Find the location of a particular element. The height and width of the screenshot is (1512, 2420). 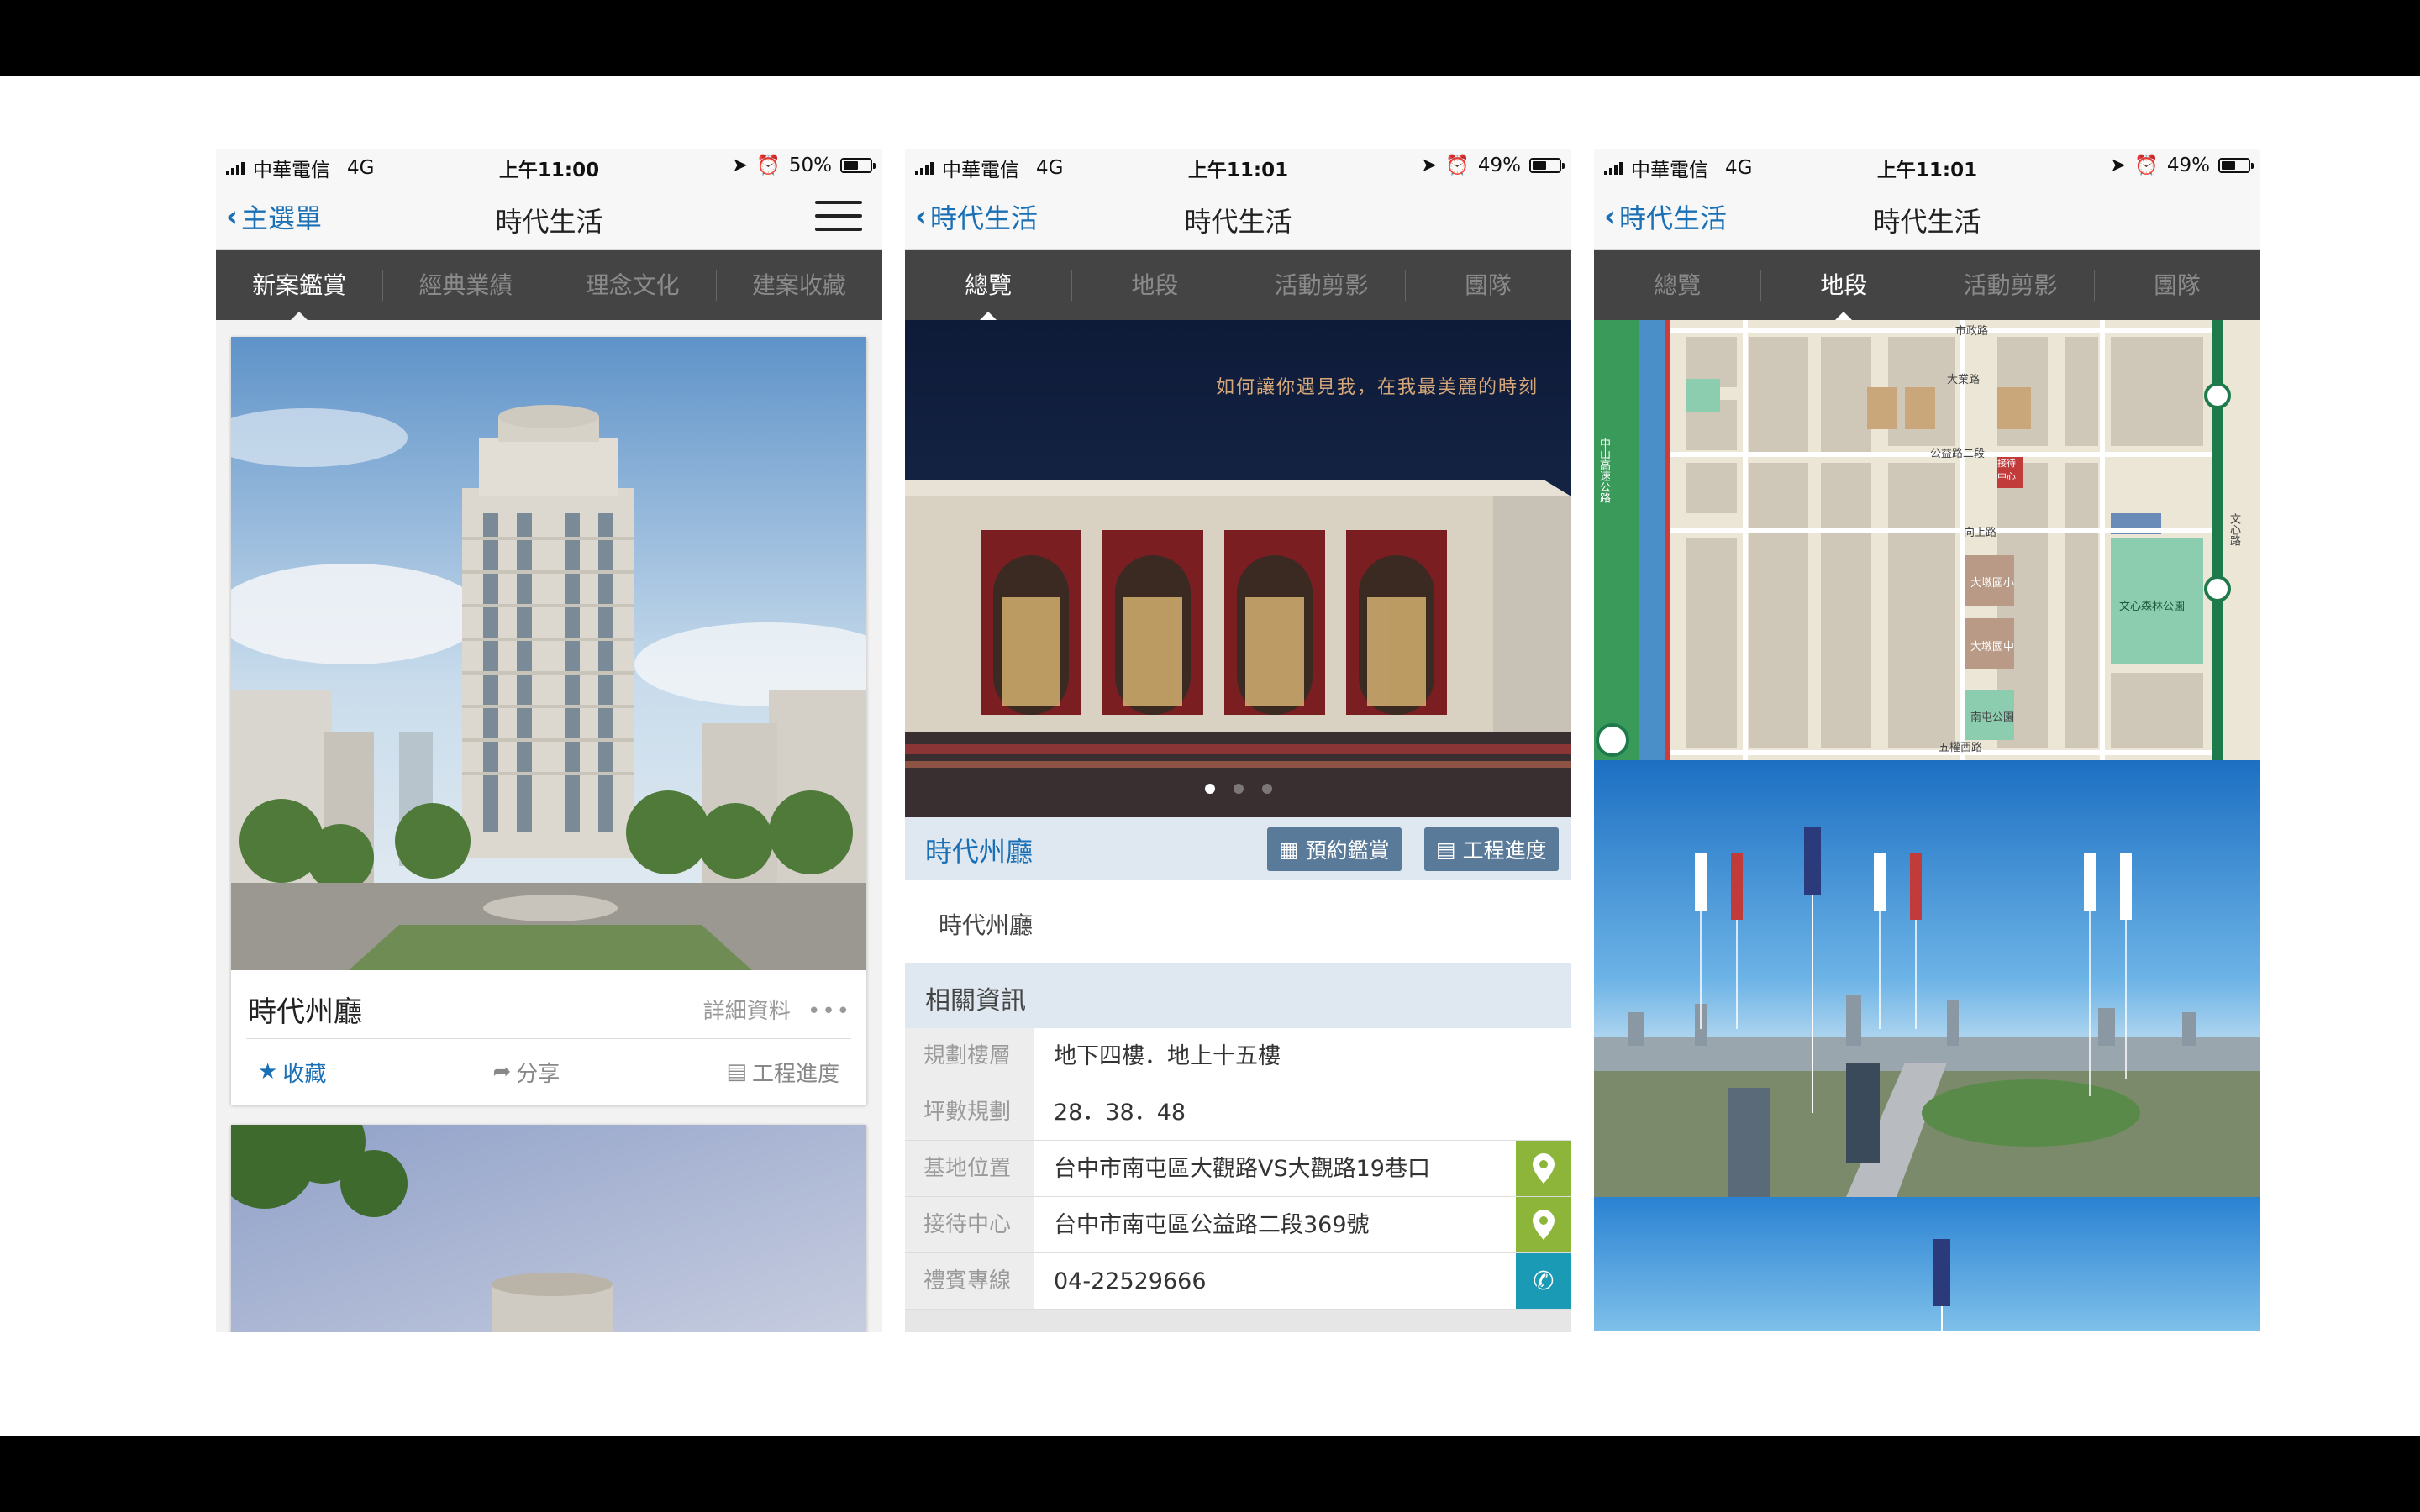

info-value: 28．38．48 is located at coordinates (1120, 1113).